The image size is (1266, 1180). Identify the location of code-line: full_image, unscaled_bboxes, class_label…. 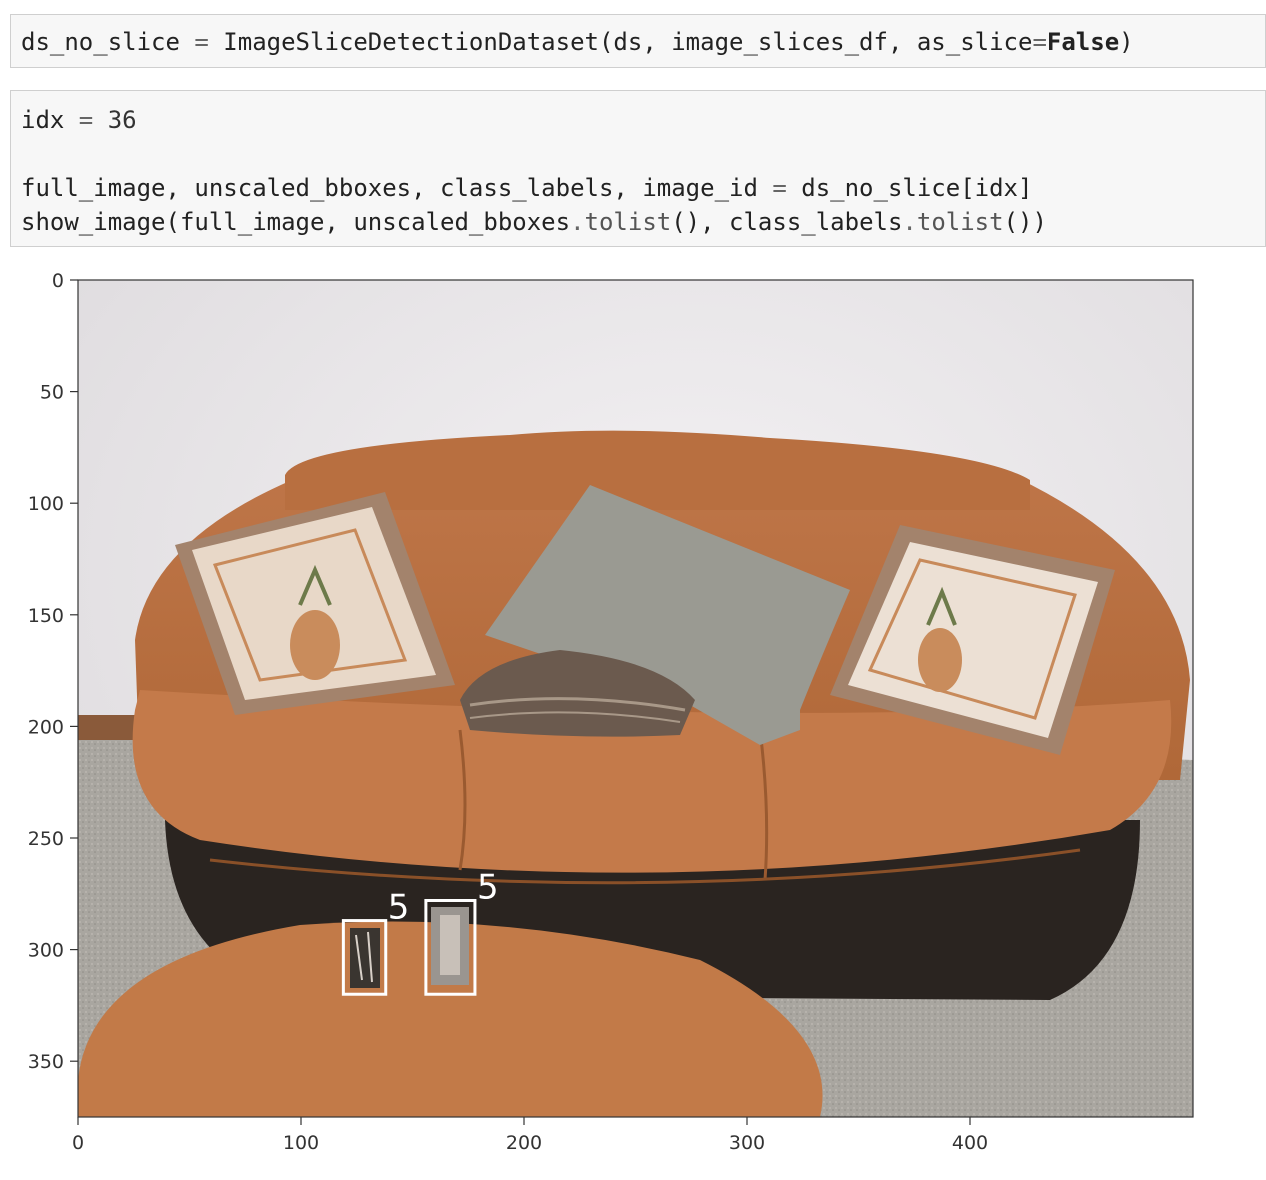
(534, 188).